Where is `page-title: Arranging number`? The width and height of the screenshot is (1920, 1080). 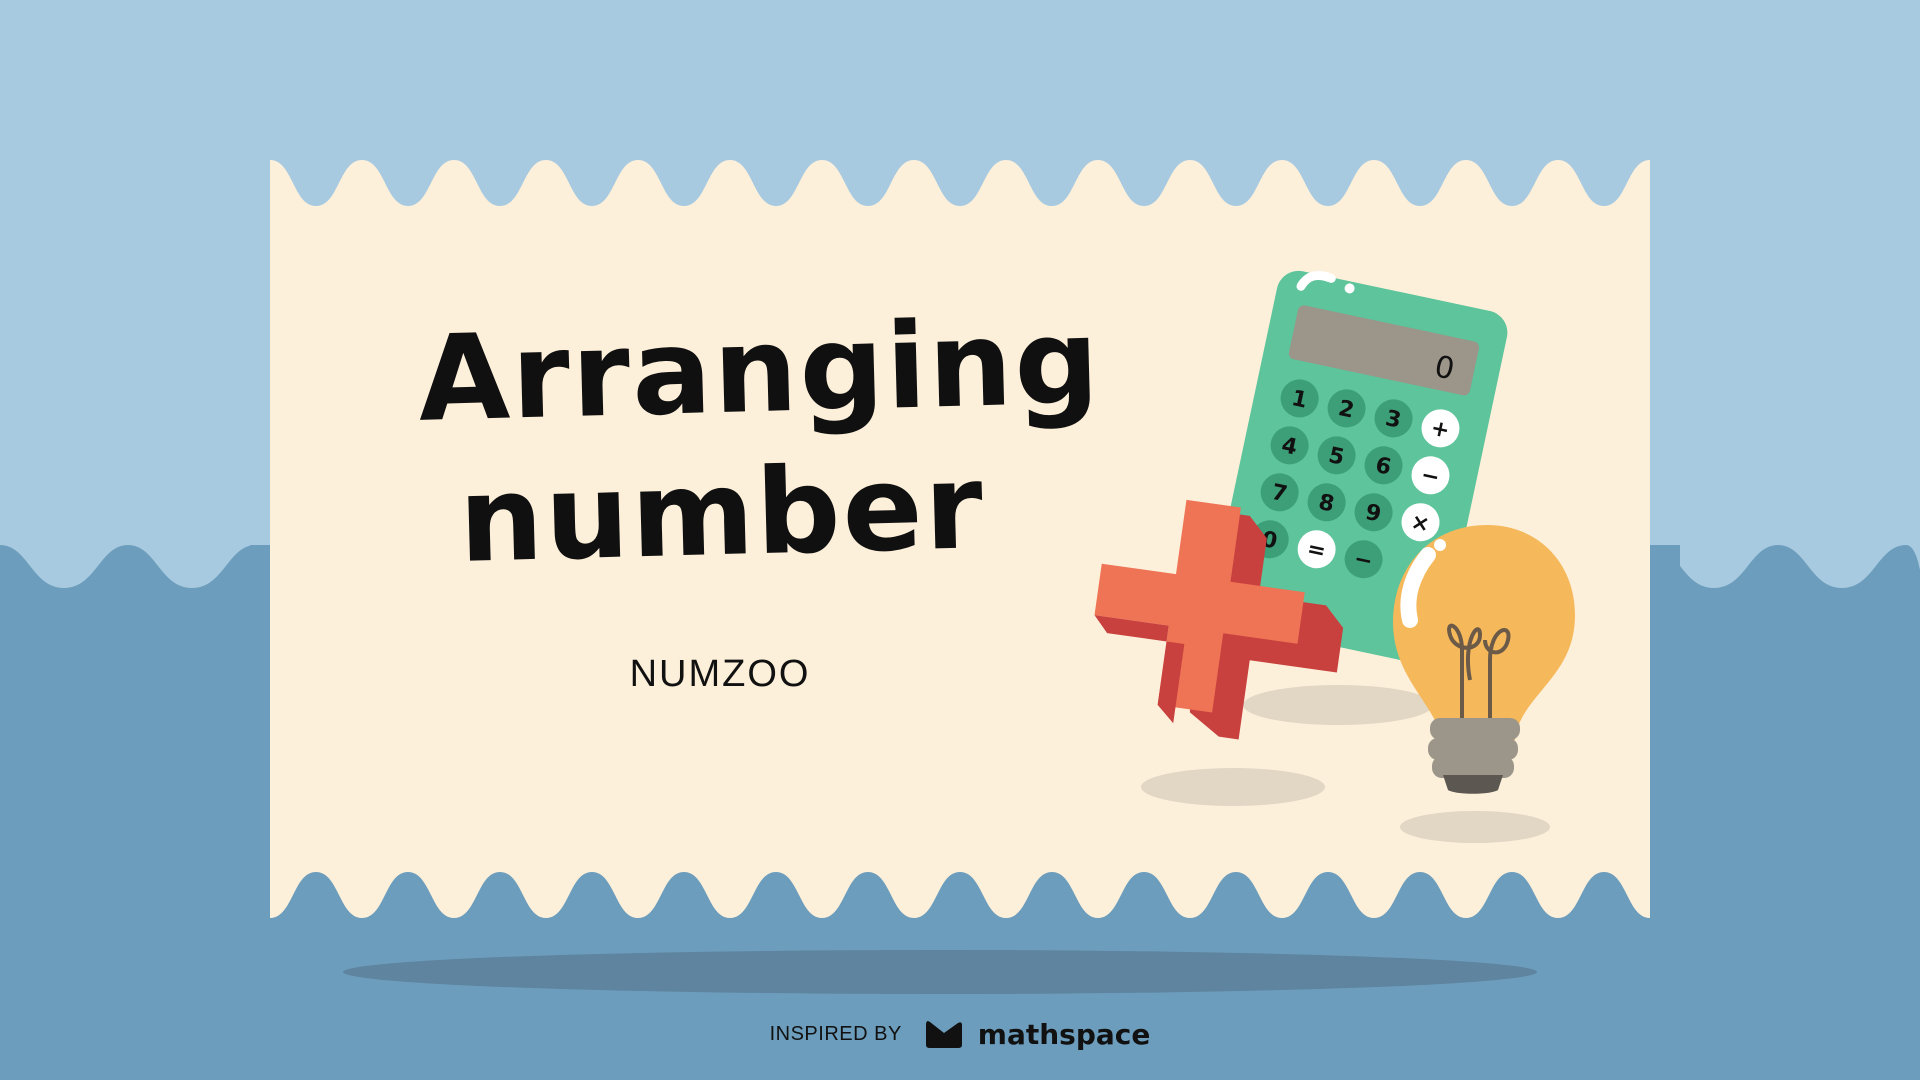 page-title: Arranging number is located at coordinates (759, 442).